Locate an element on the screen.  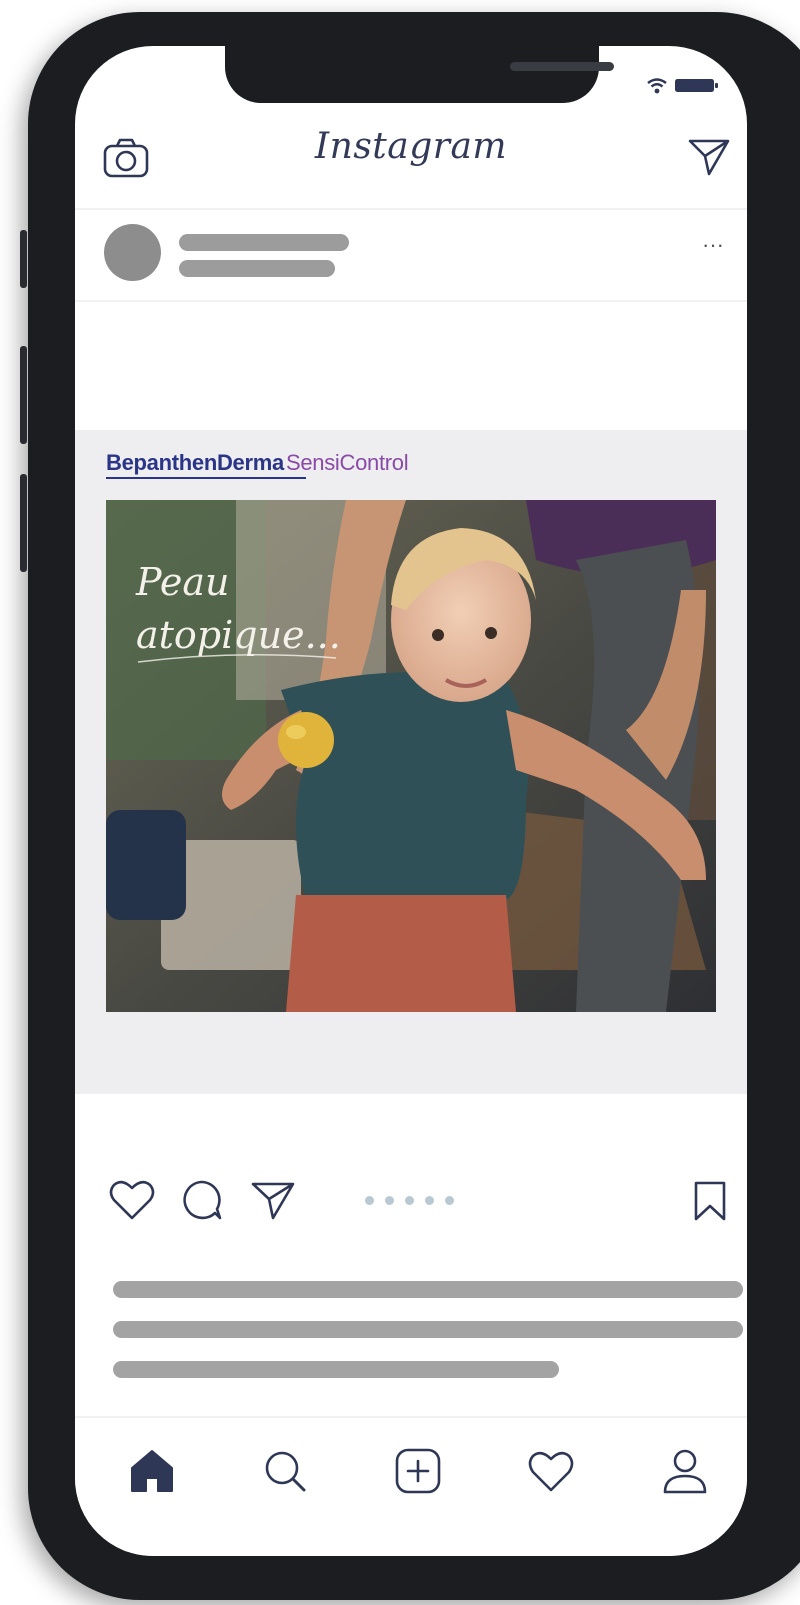
app-logo: Instagram is located at coordinates (411, 146).